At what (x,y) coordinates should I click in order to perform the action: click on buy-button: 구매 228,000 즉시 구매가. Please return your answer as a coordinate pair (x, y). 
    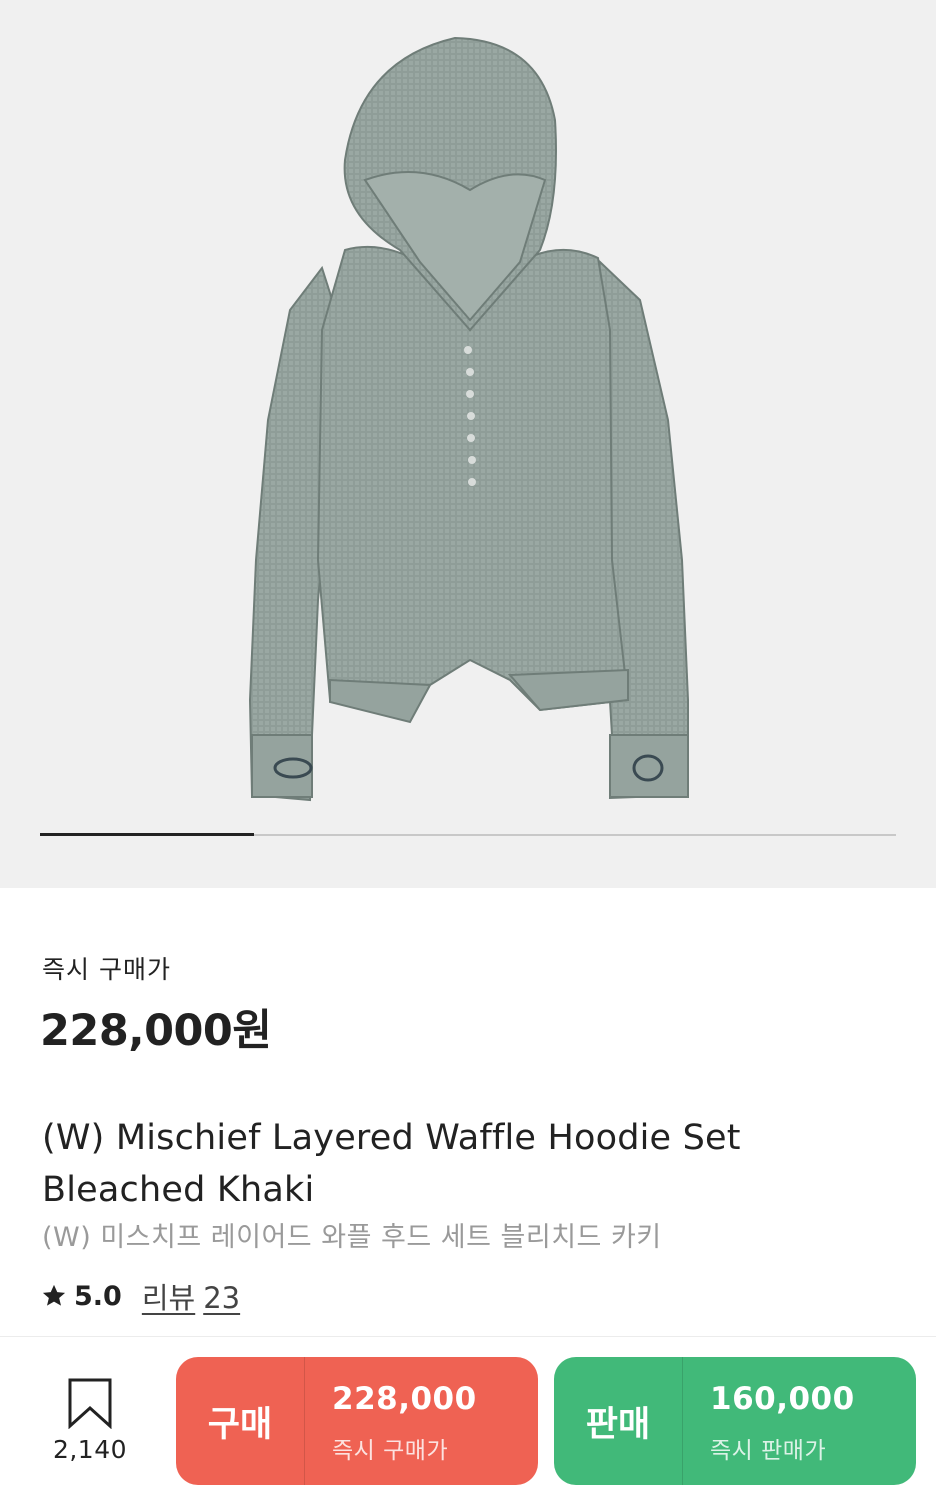
    Looking at the image, I should click on (357, 1421).